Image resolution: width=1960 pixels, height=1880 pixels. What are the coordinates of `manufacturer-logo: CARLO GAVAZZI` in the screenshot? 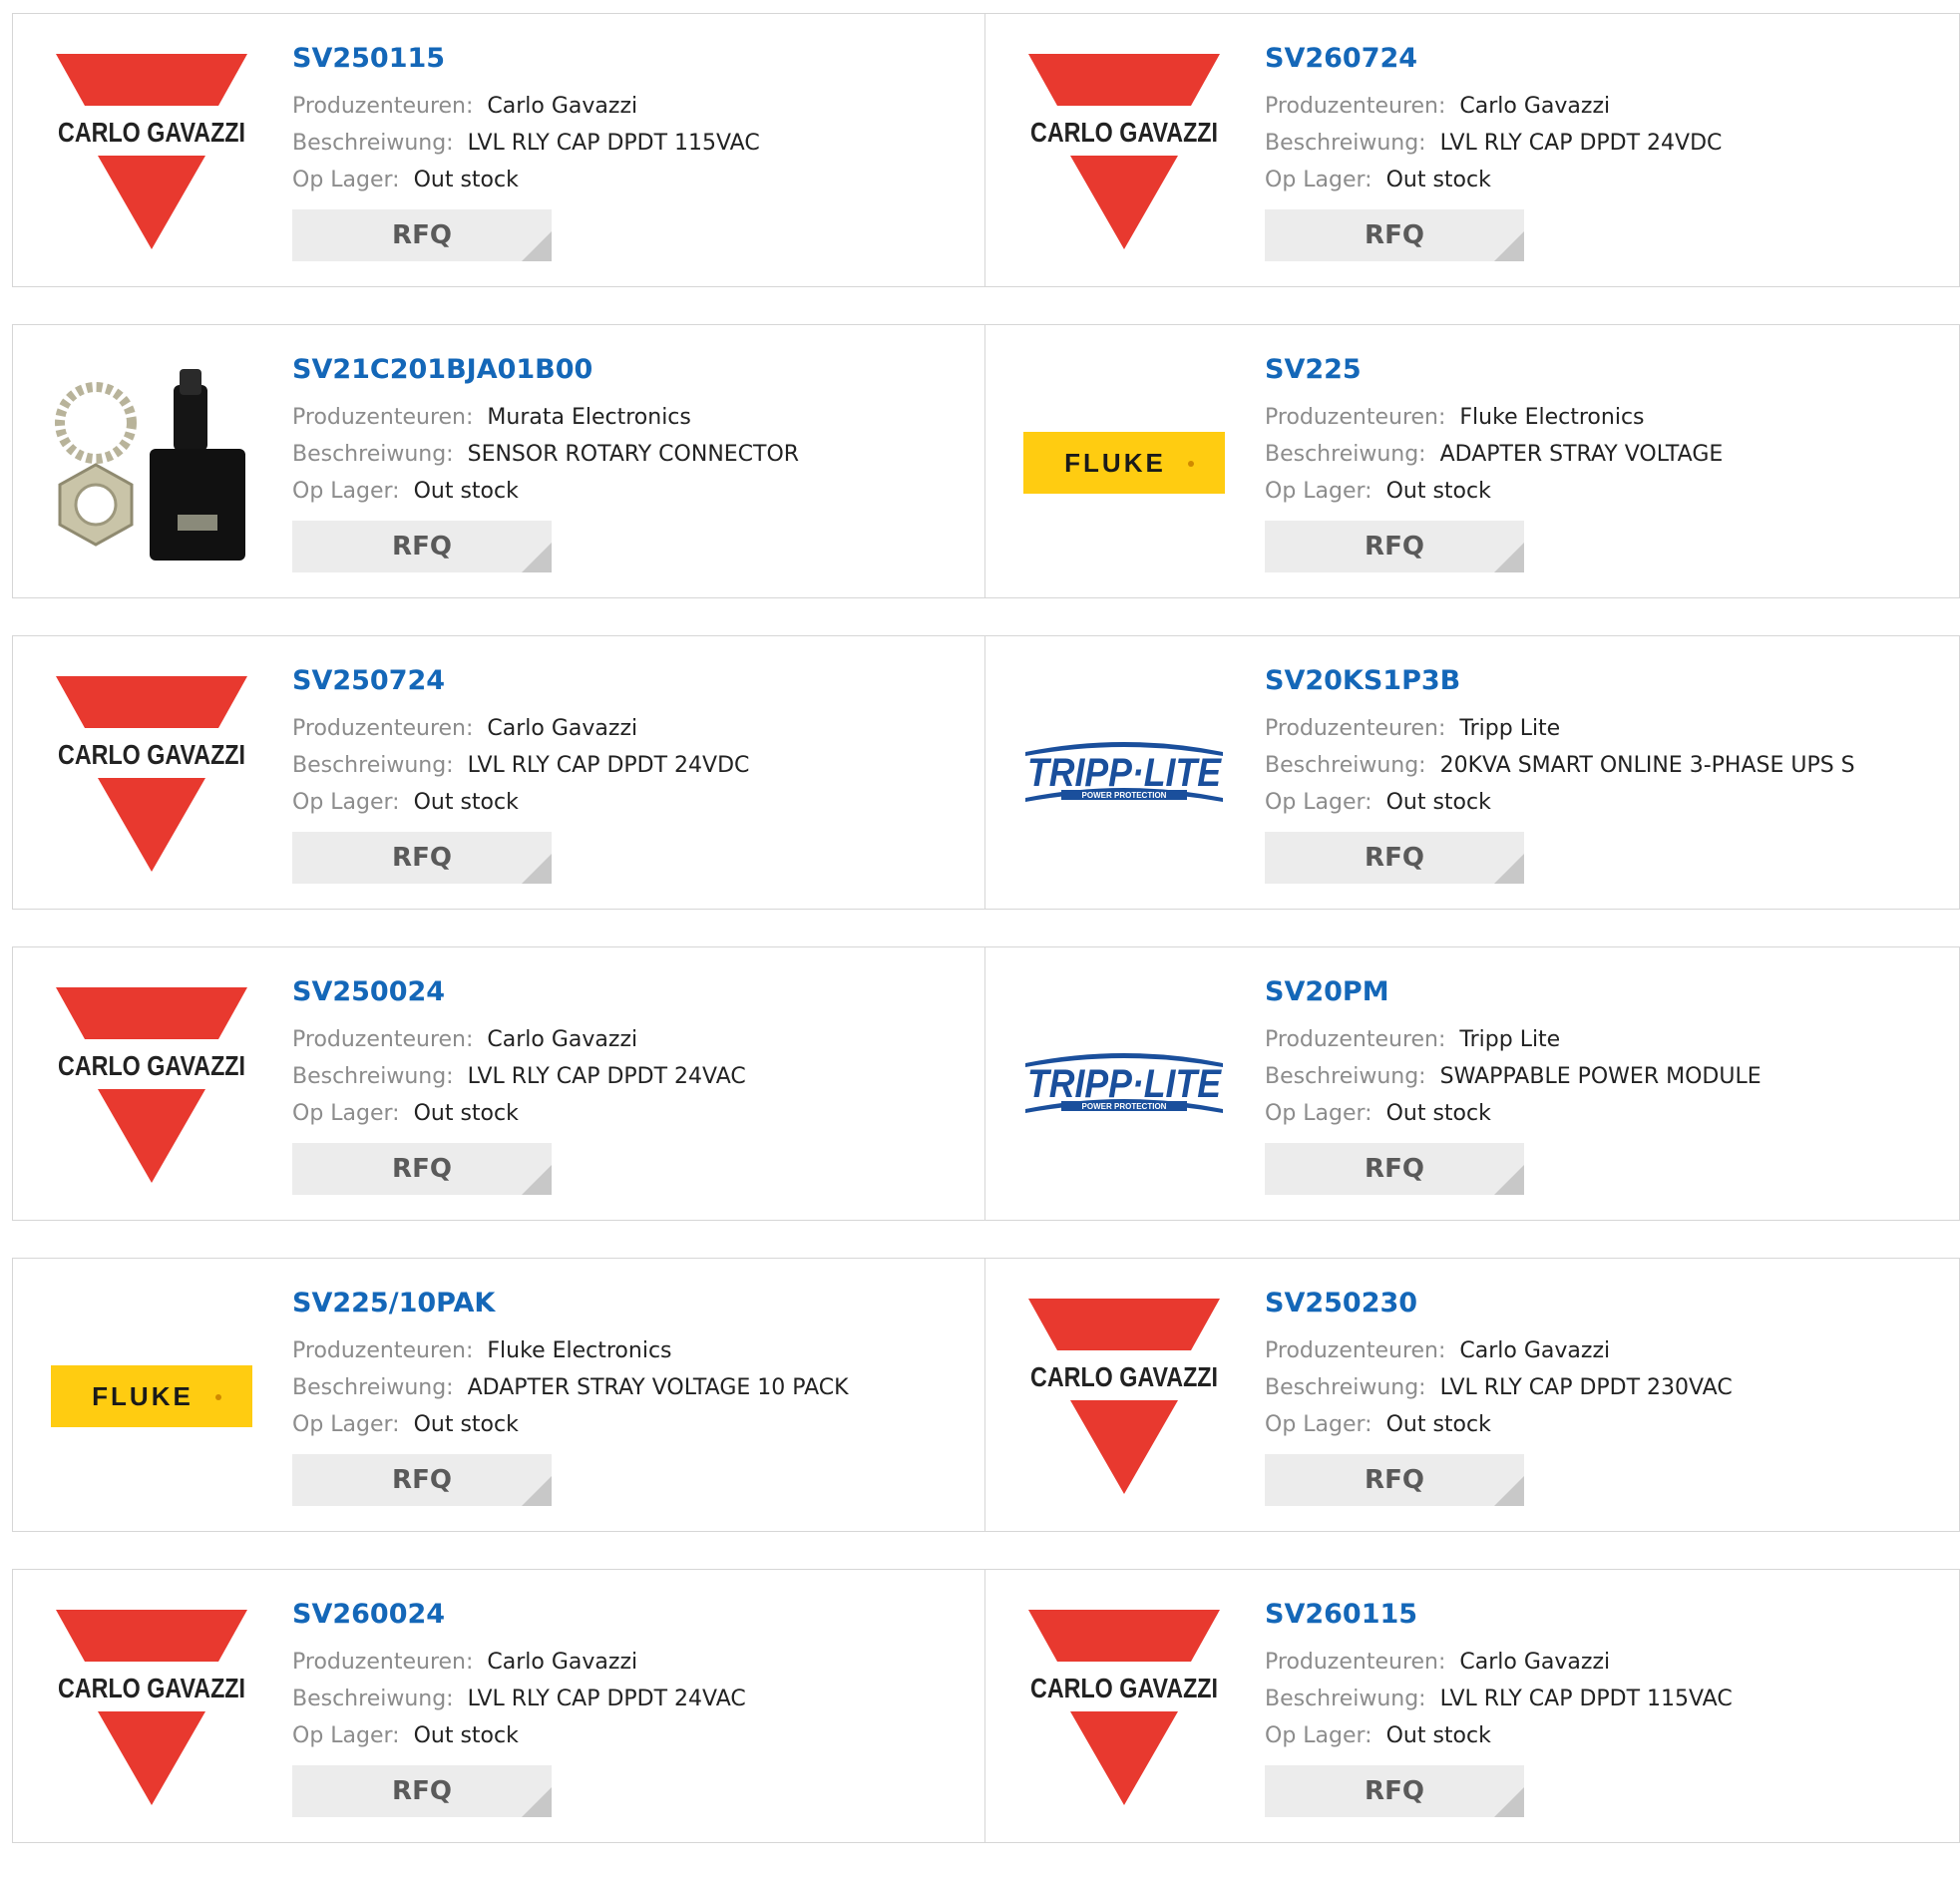 It's located at (1124, 1707).